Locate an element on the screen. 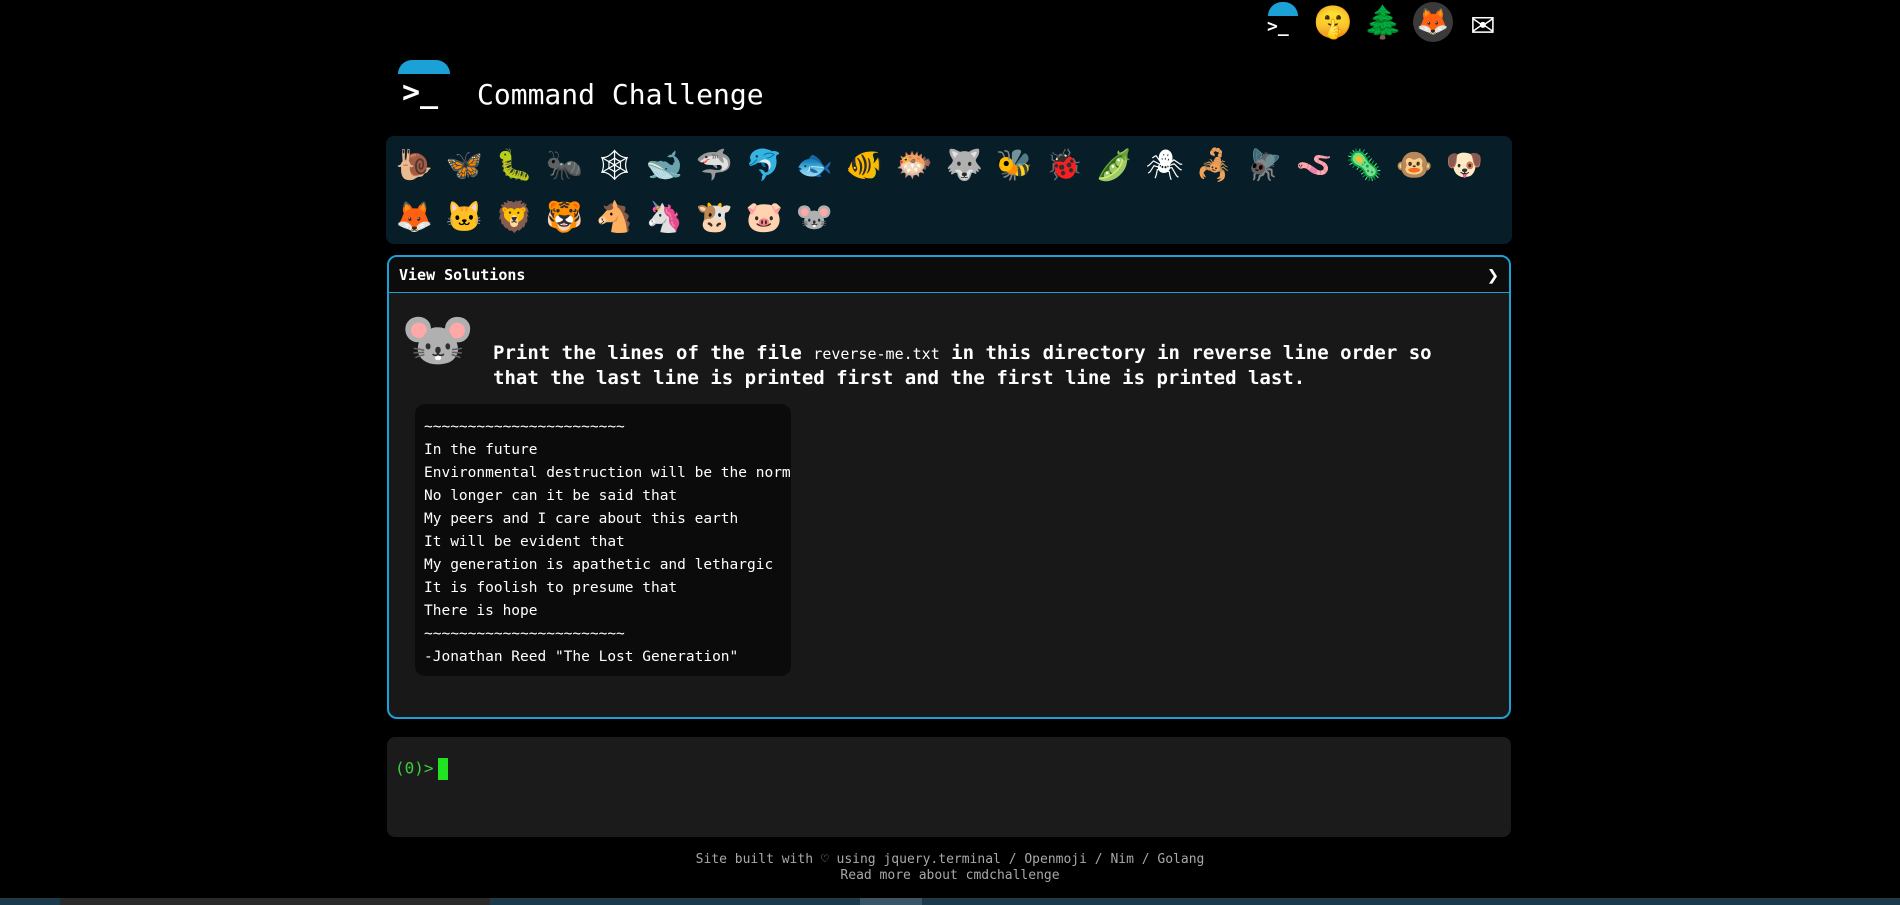 This screenshot has width=1900, height=905. page-title: Command Challenge is located at coordinates (620, 94).